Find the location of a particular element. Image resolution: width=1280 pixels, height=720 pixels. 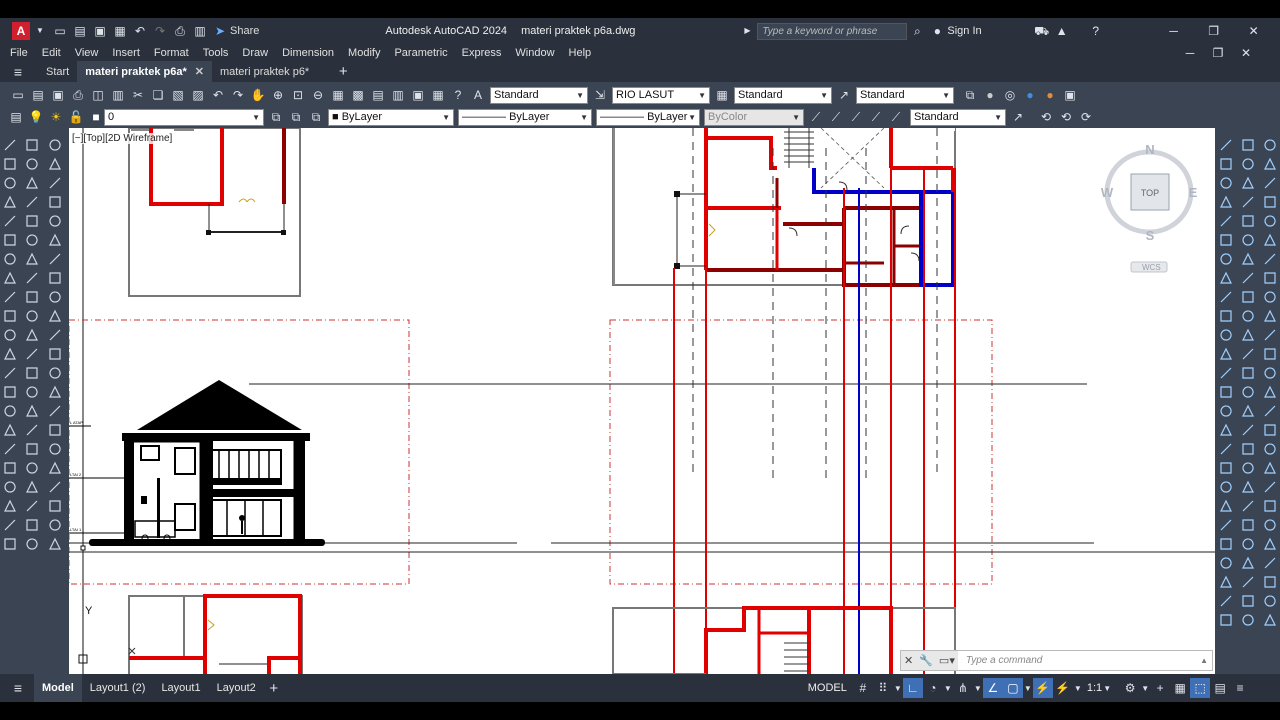

grid-icon: # is located at coordinates (863, 688).